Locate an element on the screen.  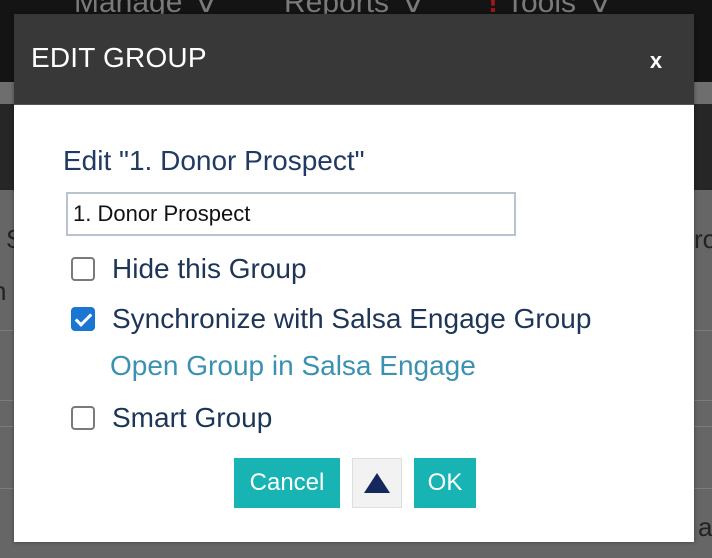
triangle-up-icon is located at coordinates (377, 483).